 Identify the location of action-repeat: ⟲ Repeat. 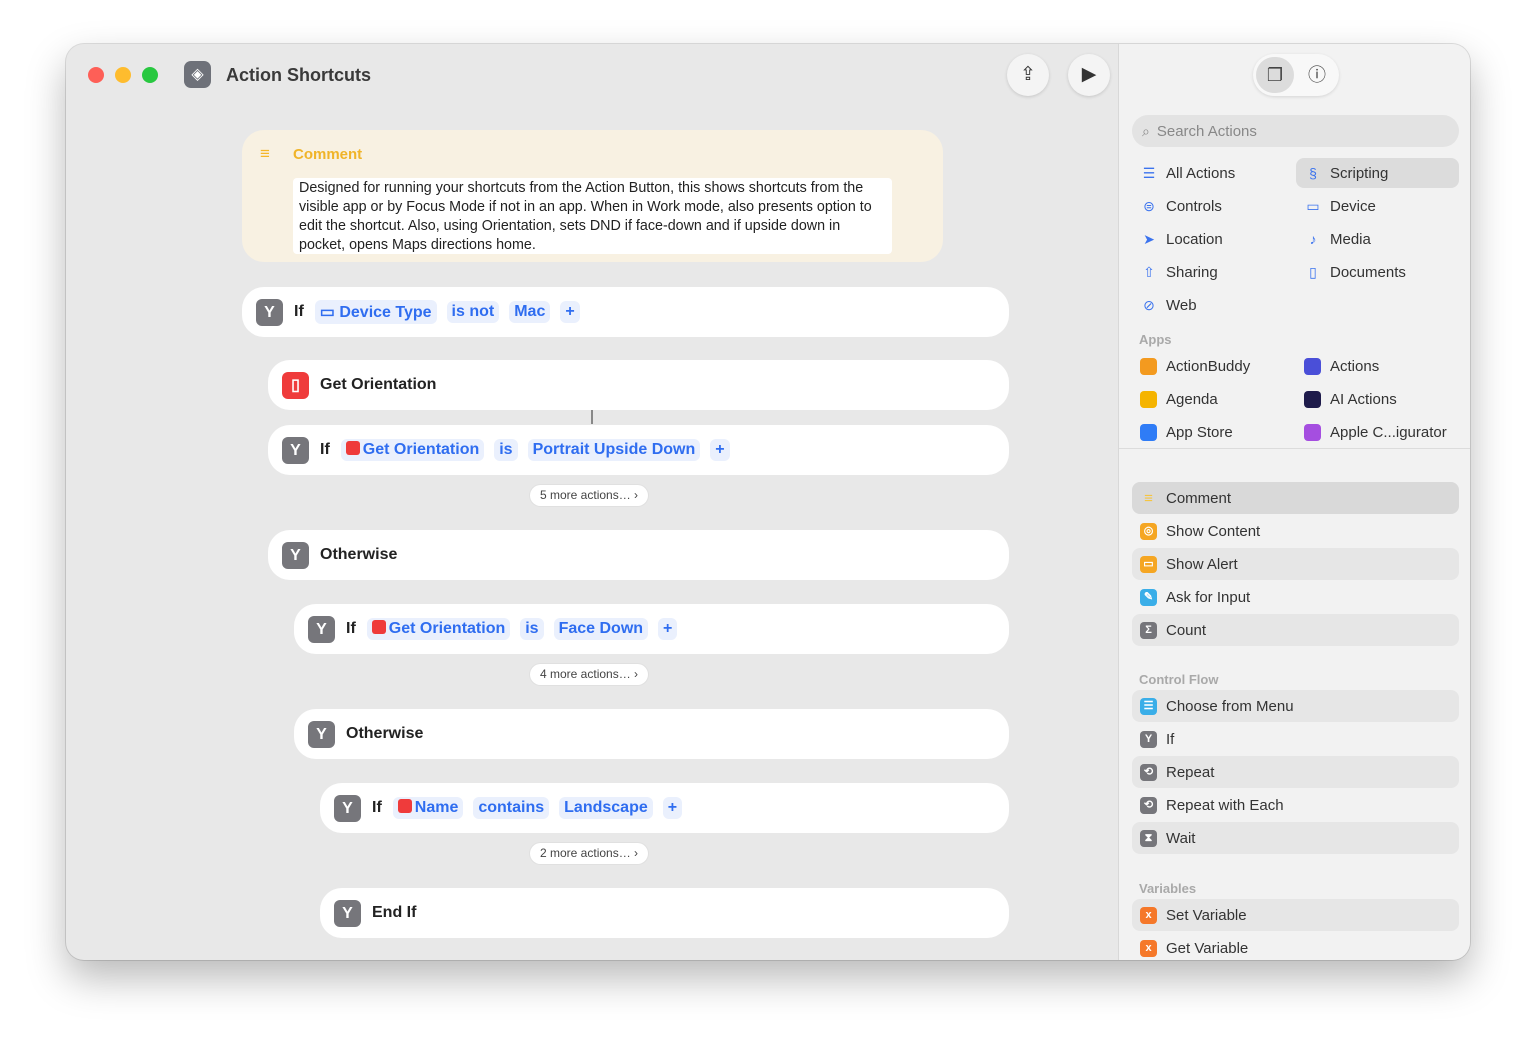
(1295, 772).